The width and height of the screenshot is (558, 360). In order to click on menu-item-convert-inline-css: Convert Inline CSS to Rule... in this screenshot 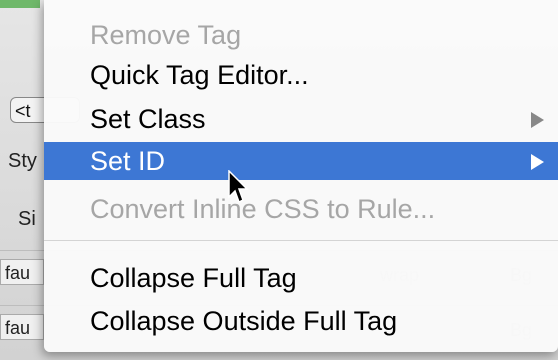, I will do `click(301, 209)`.